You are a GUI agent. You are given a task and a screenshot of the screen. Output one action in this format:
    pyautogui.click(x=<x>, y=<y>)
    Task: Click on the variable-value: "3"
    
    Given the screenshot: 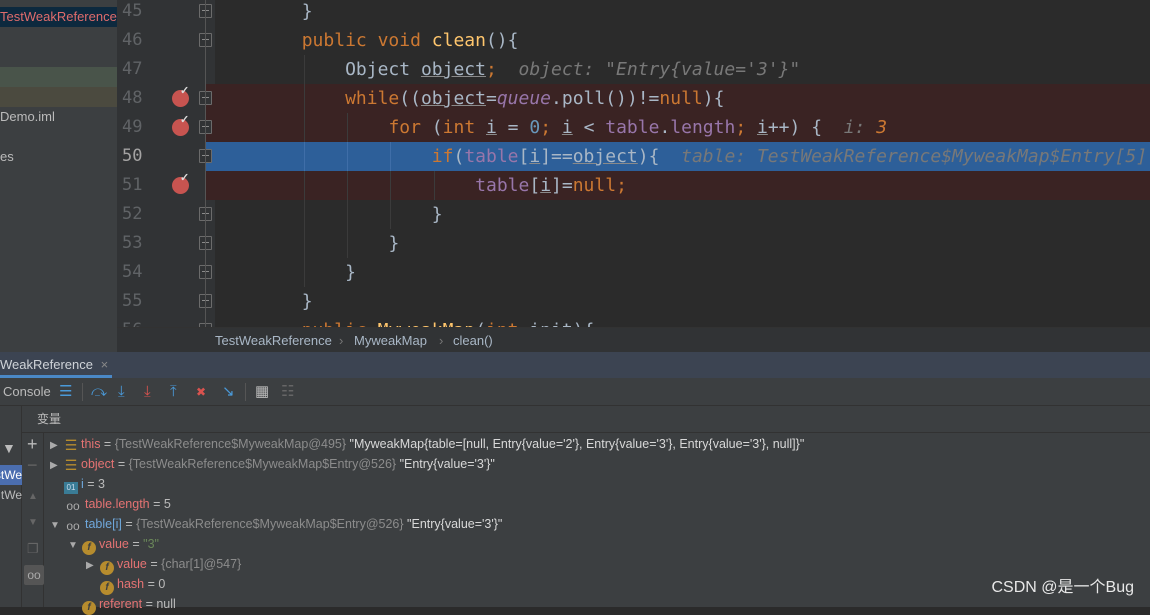 What is the action you would take?
    pyautogui.click(x=151, y=544)
    